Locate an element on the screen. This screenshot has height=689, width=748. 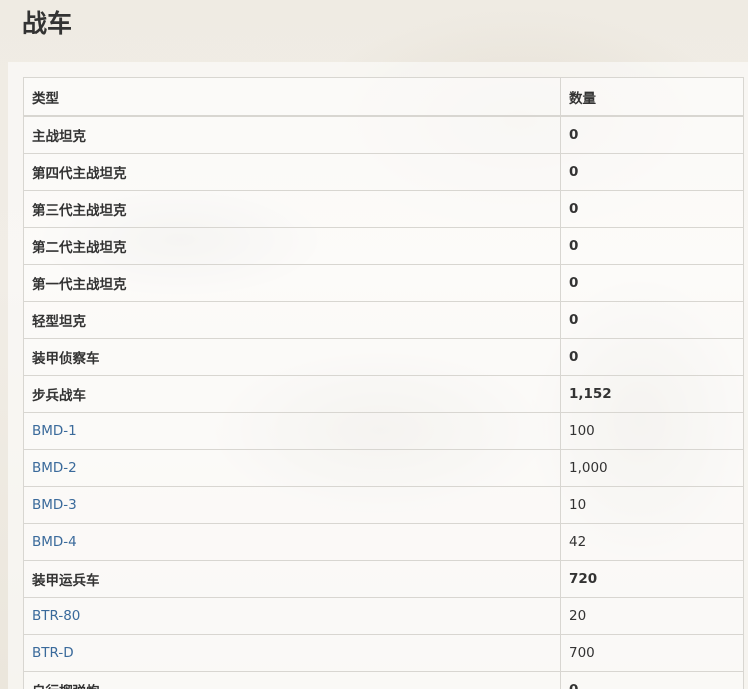
model-link-bmd-3: BMD-3 is located at coordinates (54, 505).